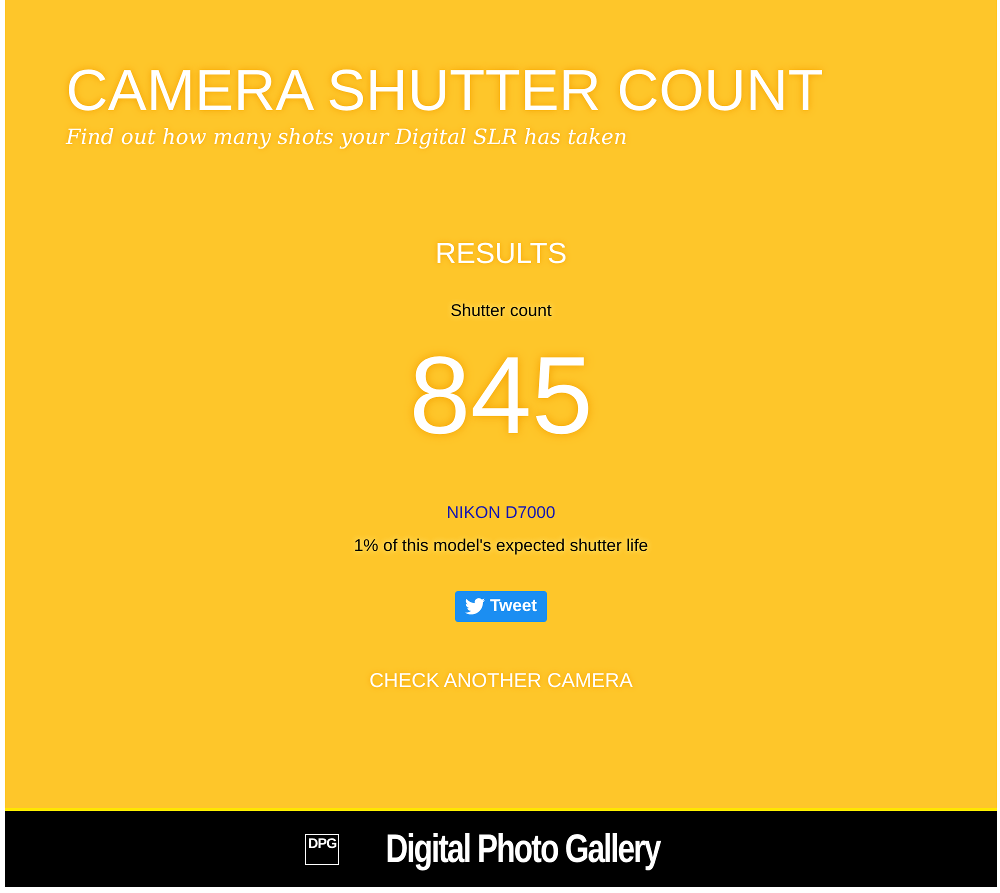 This screenshot has height=893, width=1000. What do you see at coordinates (475, 606) in the screenshot?
I see `bird-icon` at bounding box center [475, 606].